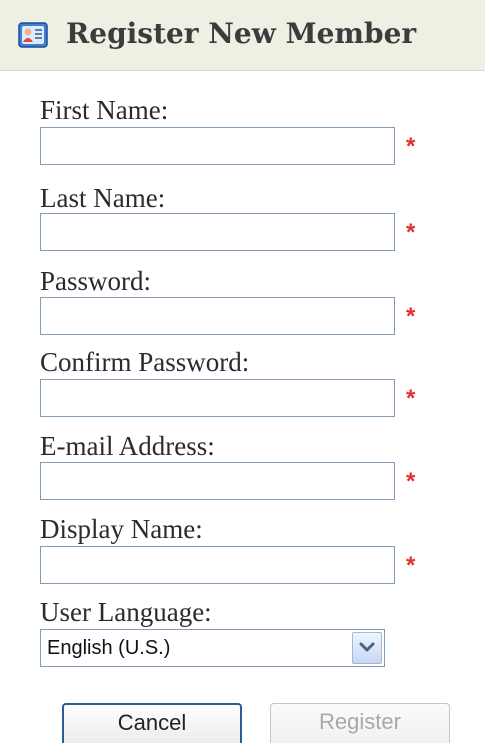 This screenshot has width=485, height=743. I want to click on chevron-down-icon, so click(367, 647).